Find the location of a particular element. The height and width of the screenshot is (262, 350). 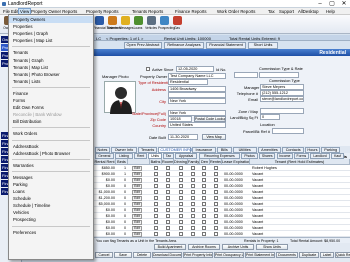

view-menu-item-tenants-photo-browser: Tenants | Photo Browser is located at coordinates (51, 74).